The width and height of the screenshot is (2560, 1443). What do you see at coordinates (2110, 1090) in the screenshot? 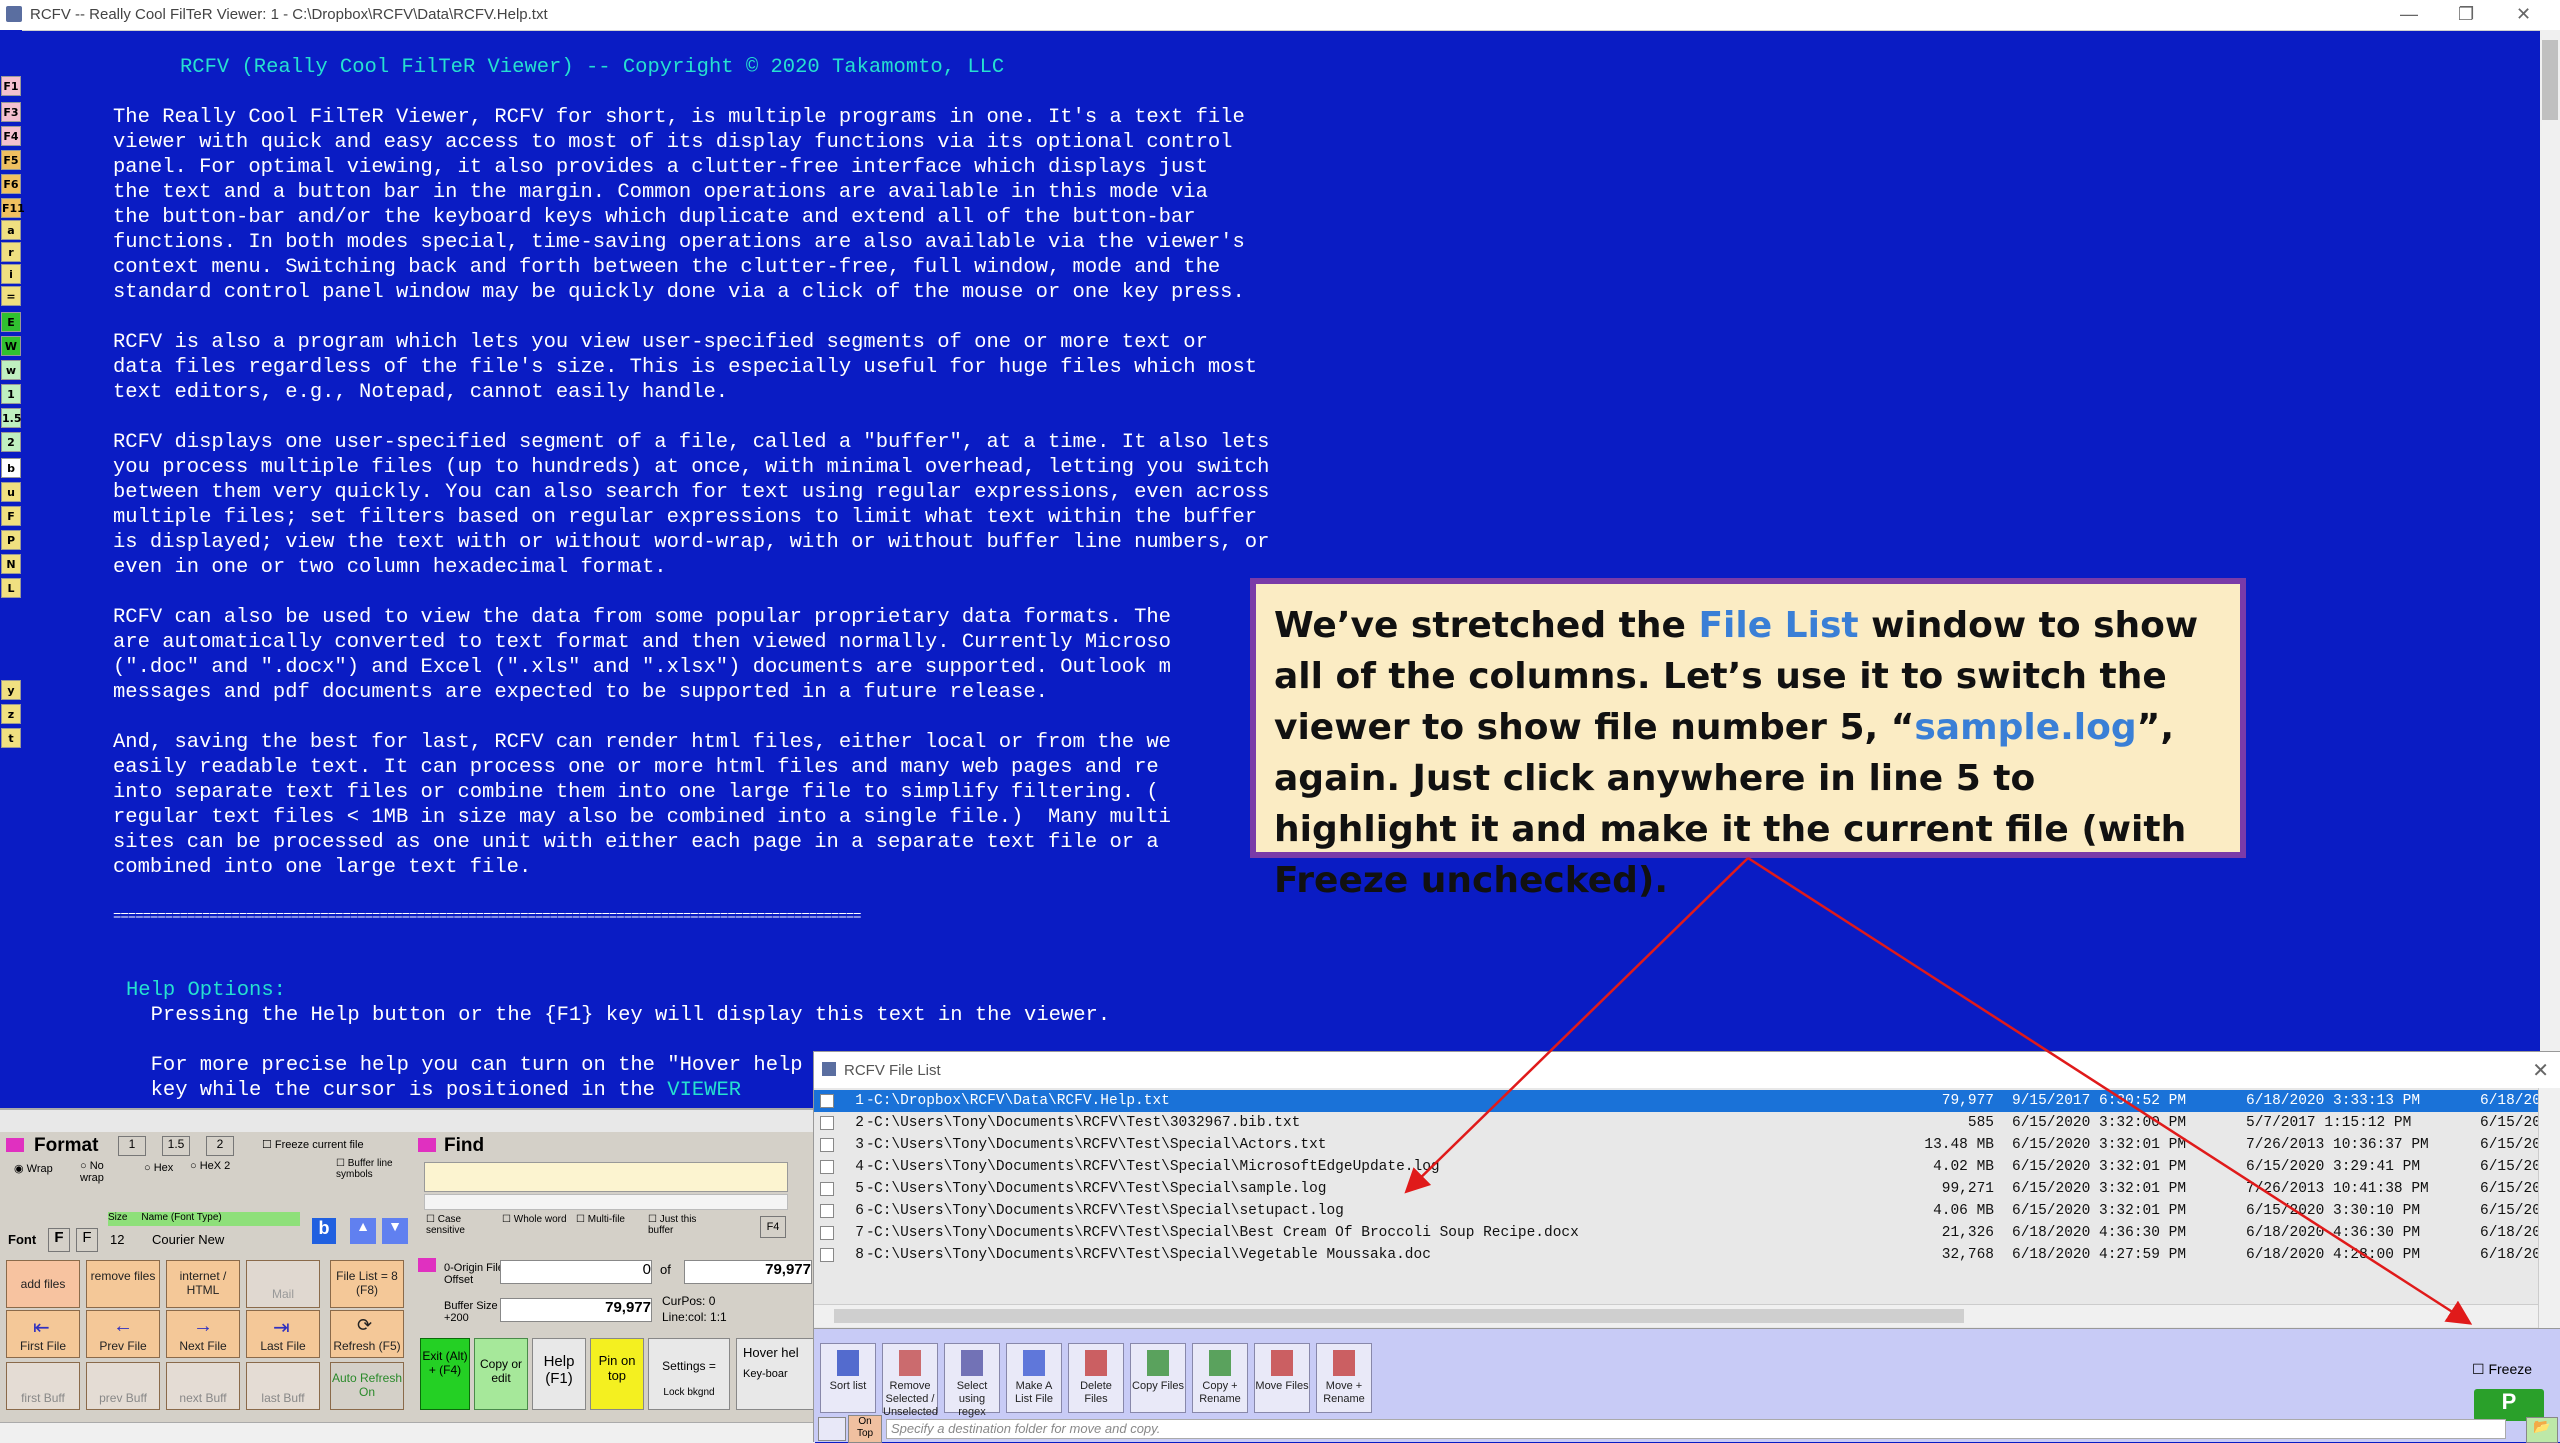
I see `arrow-to-freeze` at bounding box center [2110, 1090].